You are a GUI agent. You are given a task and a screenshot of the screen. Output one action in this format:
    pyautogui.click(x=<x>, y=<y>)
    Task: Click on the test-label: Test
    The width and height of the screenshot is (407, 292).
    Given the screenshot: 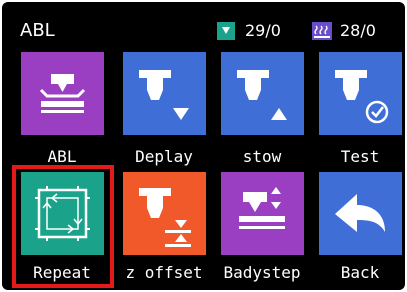 What is the action you would take?
    pyautogui.click(x=360, y=156)
    